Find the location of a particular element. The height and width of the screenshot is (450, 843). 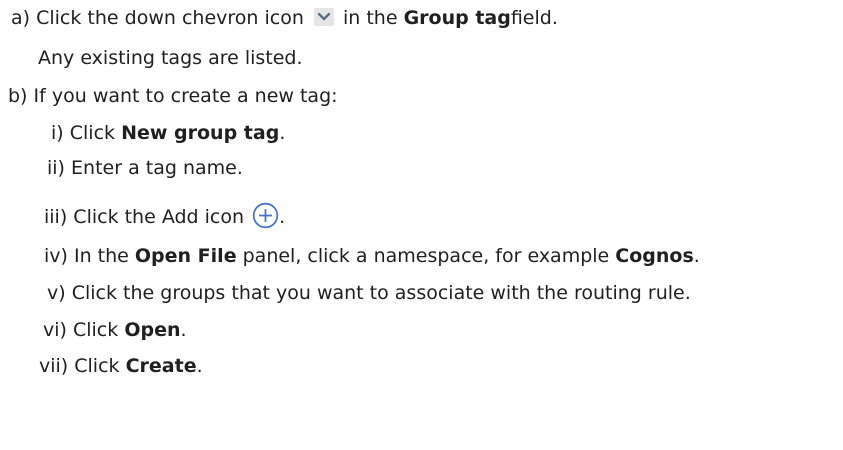

substep-ii-text: Enter a tag name. is located at coordinates (157, 168).